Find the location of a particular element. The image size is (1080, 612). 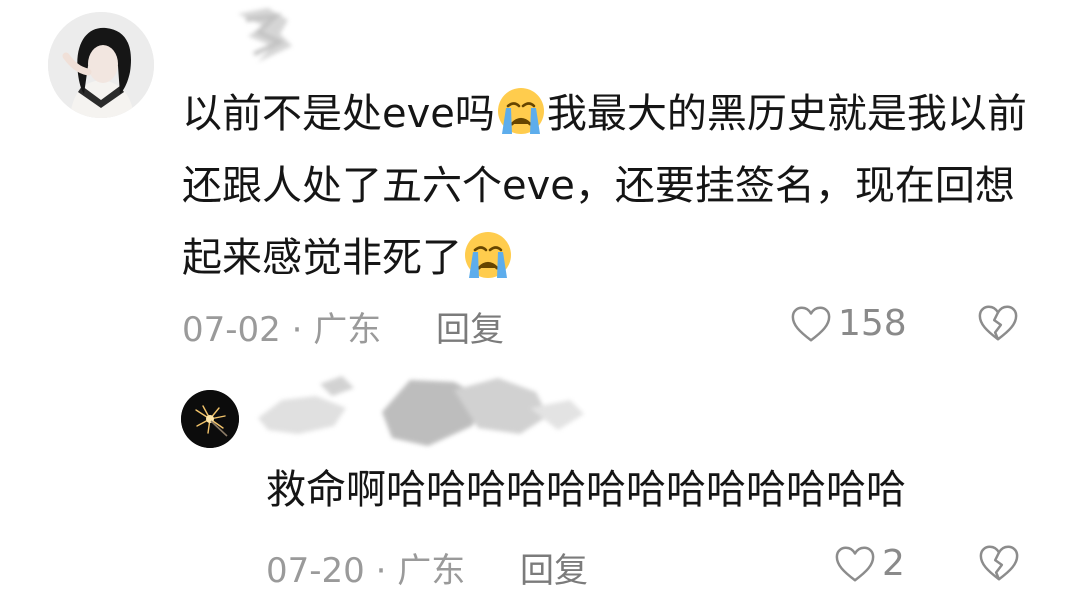

username-blurred is located at coordinates (263, 37).